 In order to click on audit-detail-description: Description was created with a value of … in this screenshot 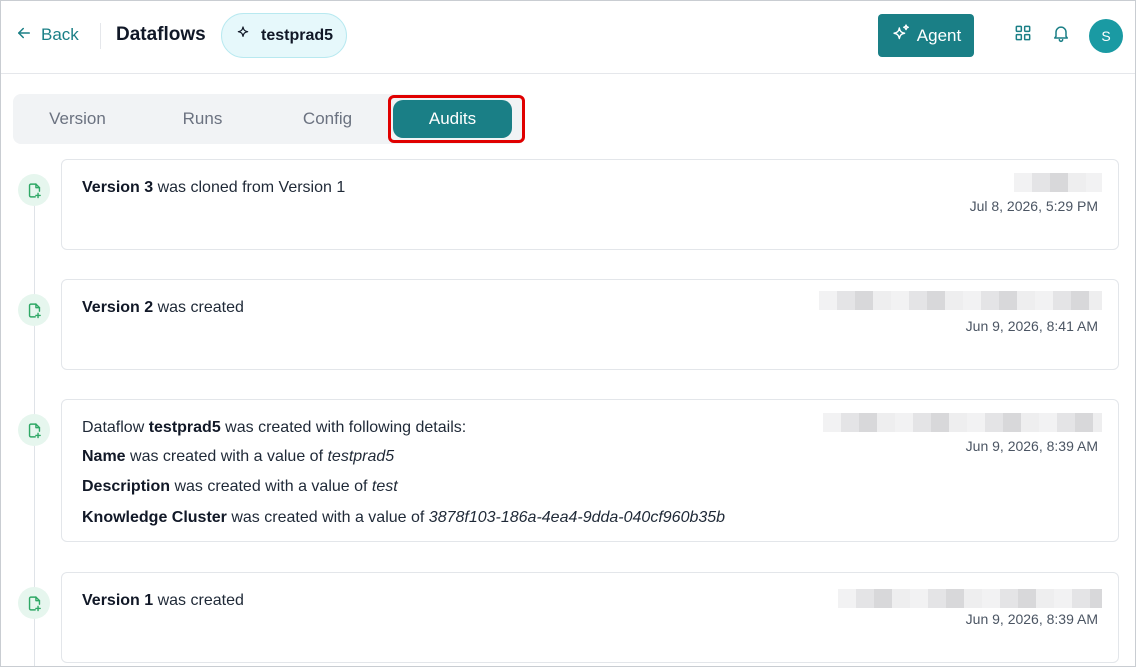, I will do `click(240, 486)`.